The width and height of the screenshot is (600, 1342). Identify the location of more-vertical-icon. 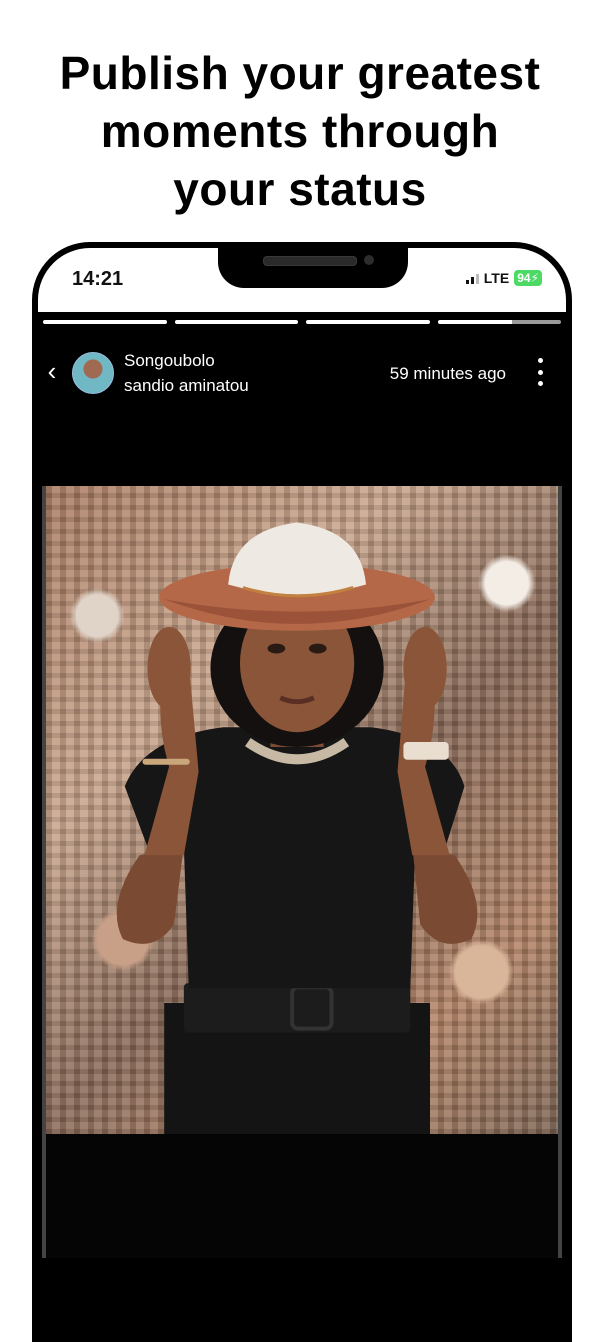
(540, 372).